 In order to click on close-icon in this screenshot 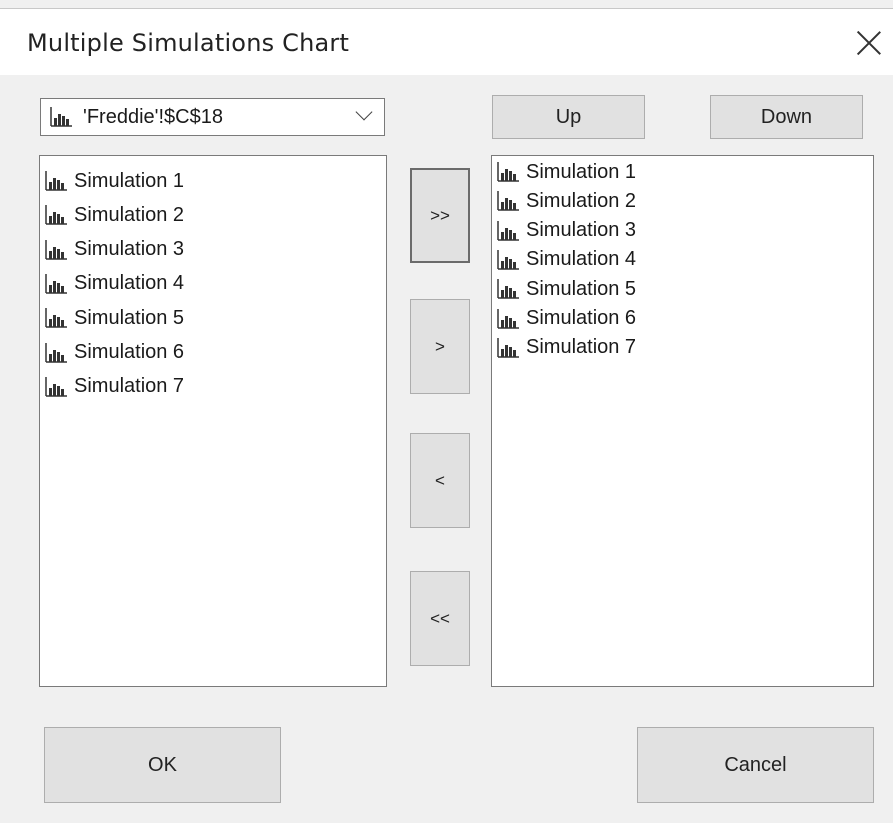, I will do `click(869, 43)`.